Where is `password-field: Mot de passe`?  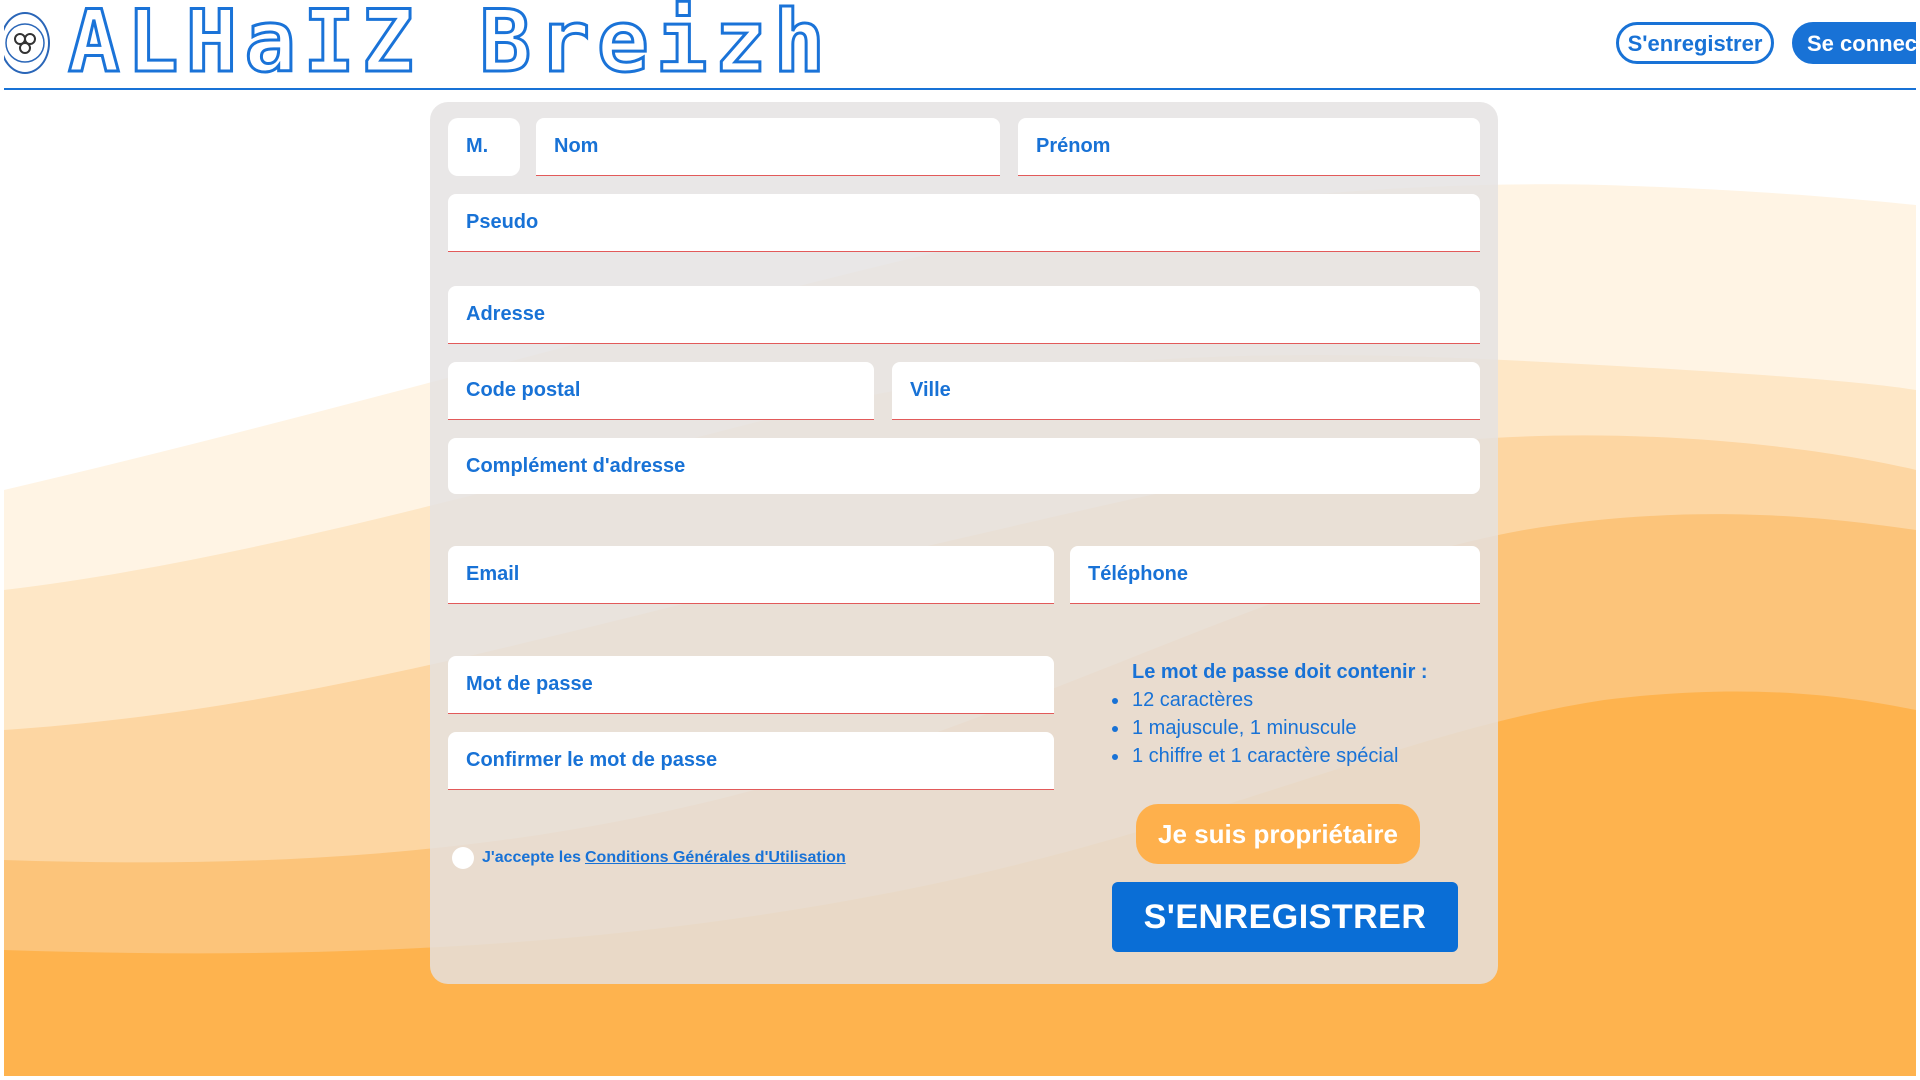 password-field: Mot de passe is located at coordinates (751, 685).